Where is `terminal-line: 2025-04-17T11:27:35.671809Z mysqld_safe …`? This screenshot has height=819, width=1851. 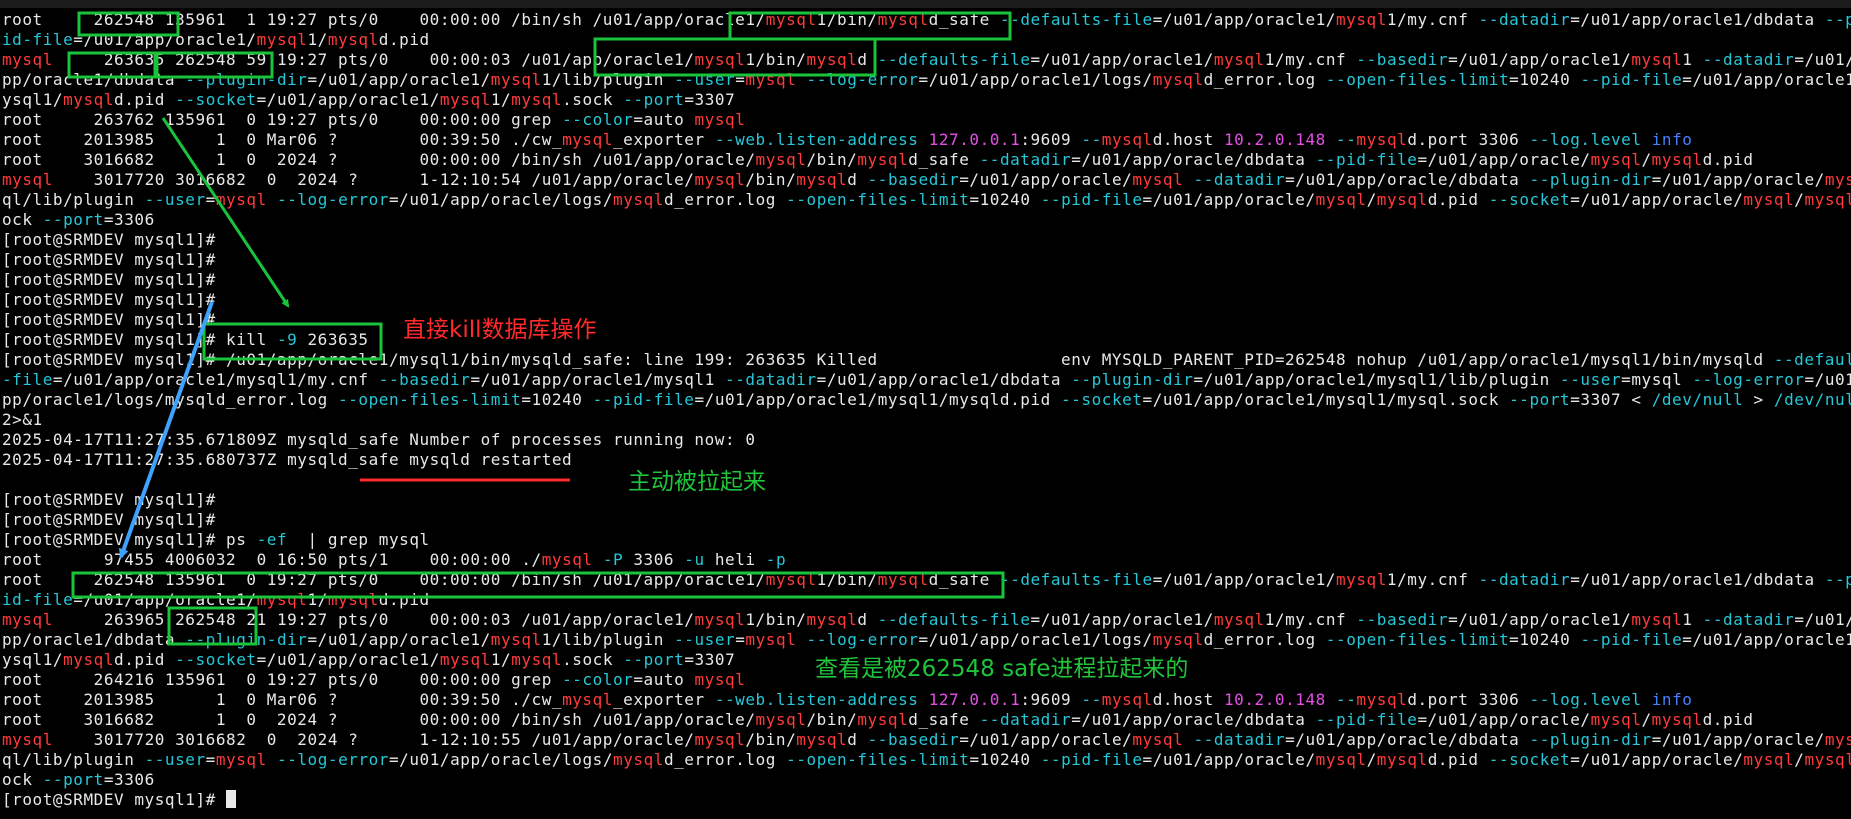 terminal-line: 2025-04-17T11:27:35.671809Z mysqld_safe … is located at coordinates (925, 440).